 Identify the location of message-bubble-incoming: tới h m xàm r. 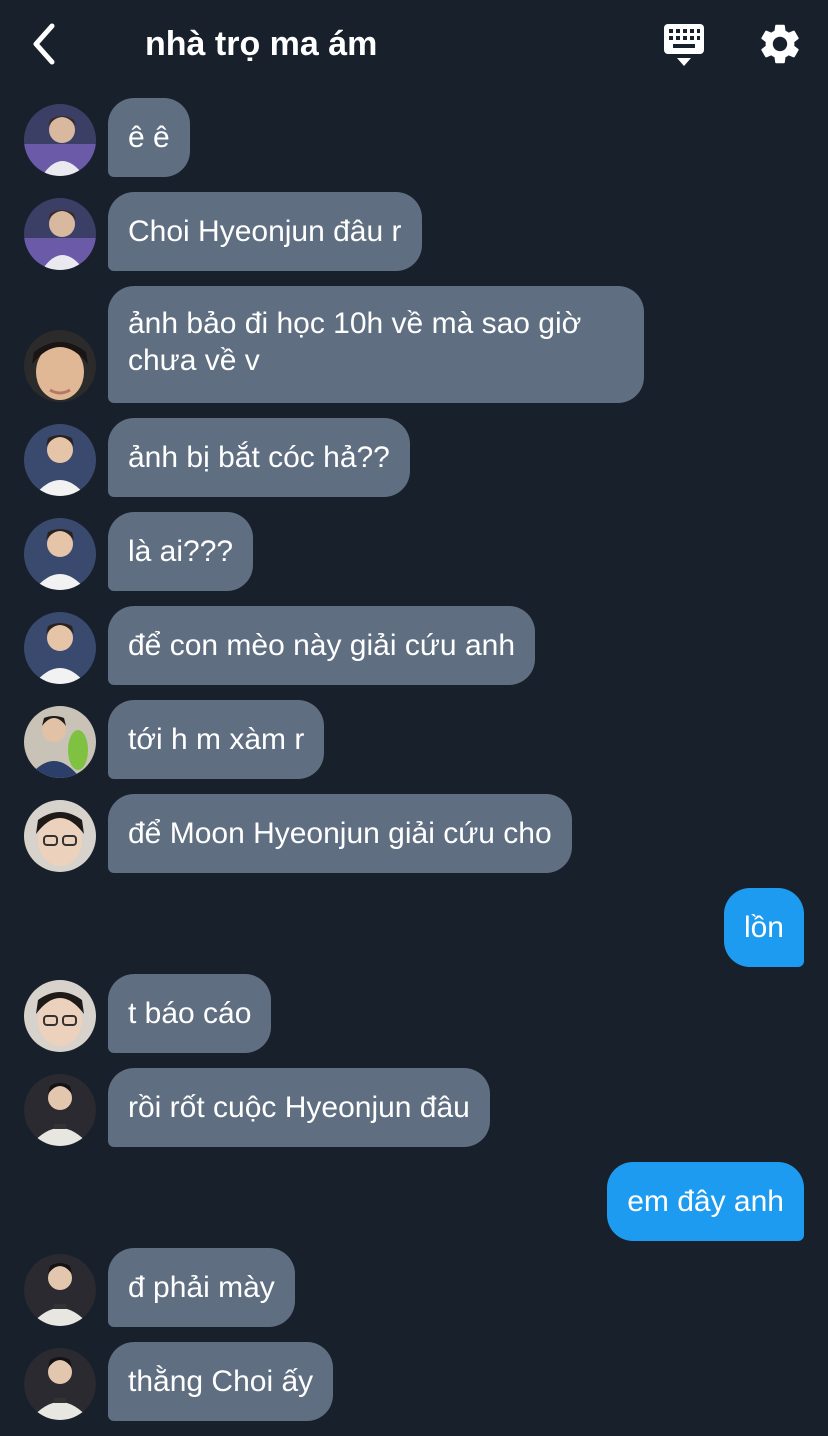
(216, 739).